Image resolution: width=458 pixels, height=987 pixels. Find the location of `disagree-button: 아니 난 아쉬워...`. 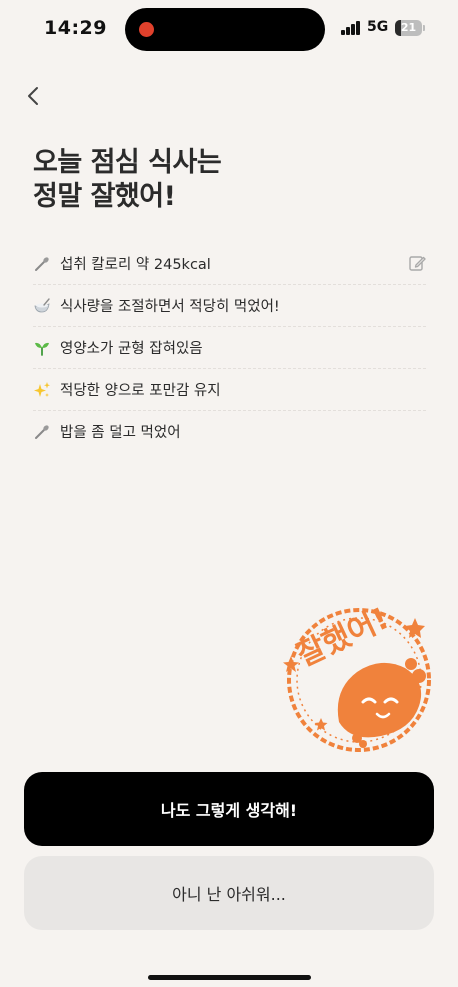

disagree-button: 아니 난 아쉬워... is located at coordinates (229, 893).